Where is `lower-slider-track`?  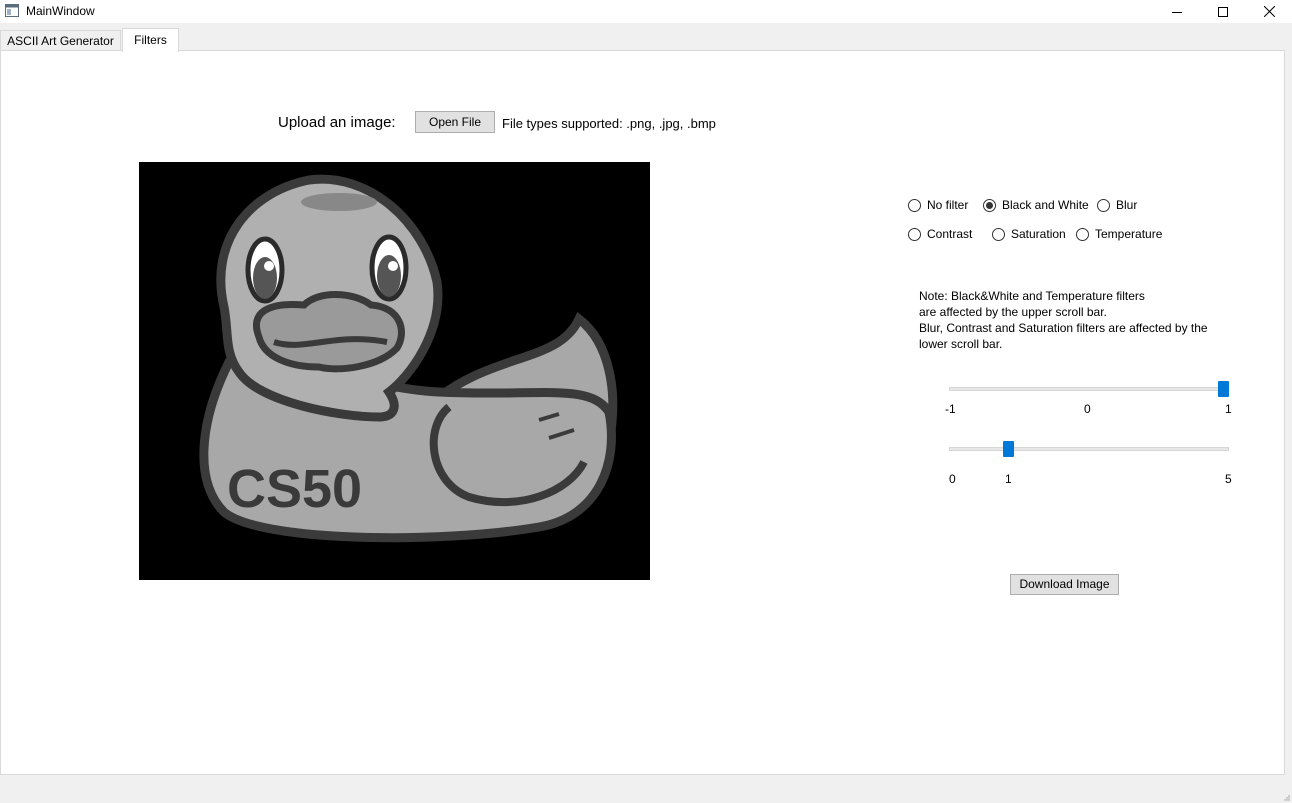 lower-slider-track is located at coordinates (1089, 449).